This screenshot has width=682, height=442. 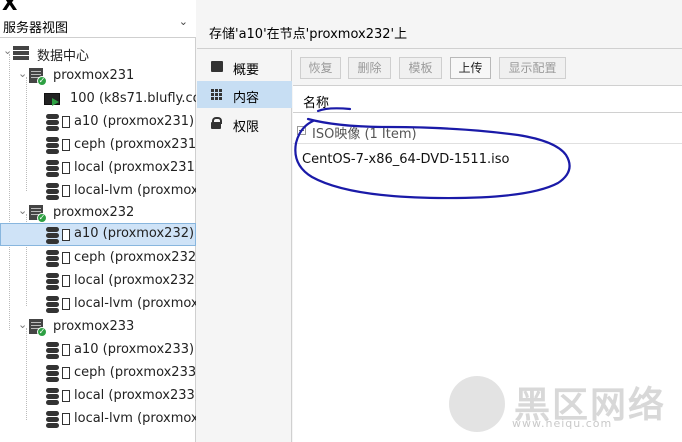 I want to click on tree-node-label: ceph (proxmox233), so click(x=135, y=372).